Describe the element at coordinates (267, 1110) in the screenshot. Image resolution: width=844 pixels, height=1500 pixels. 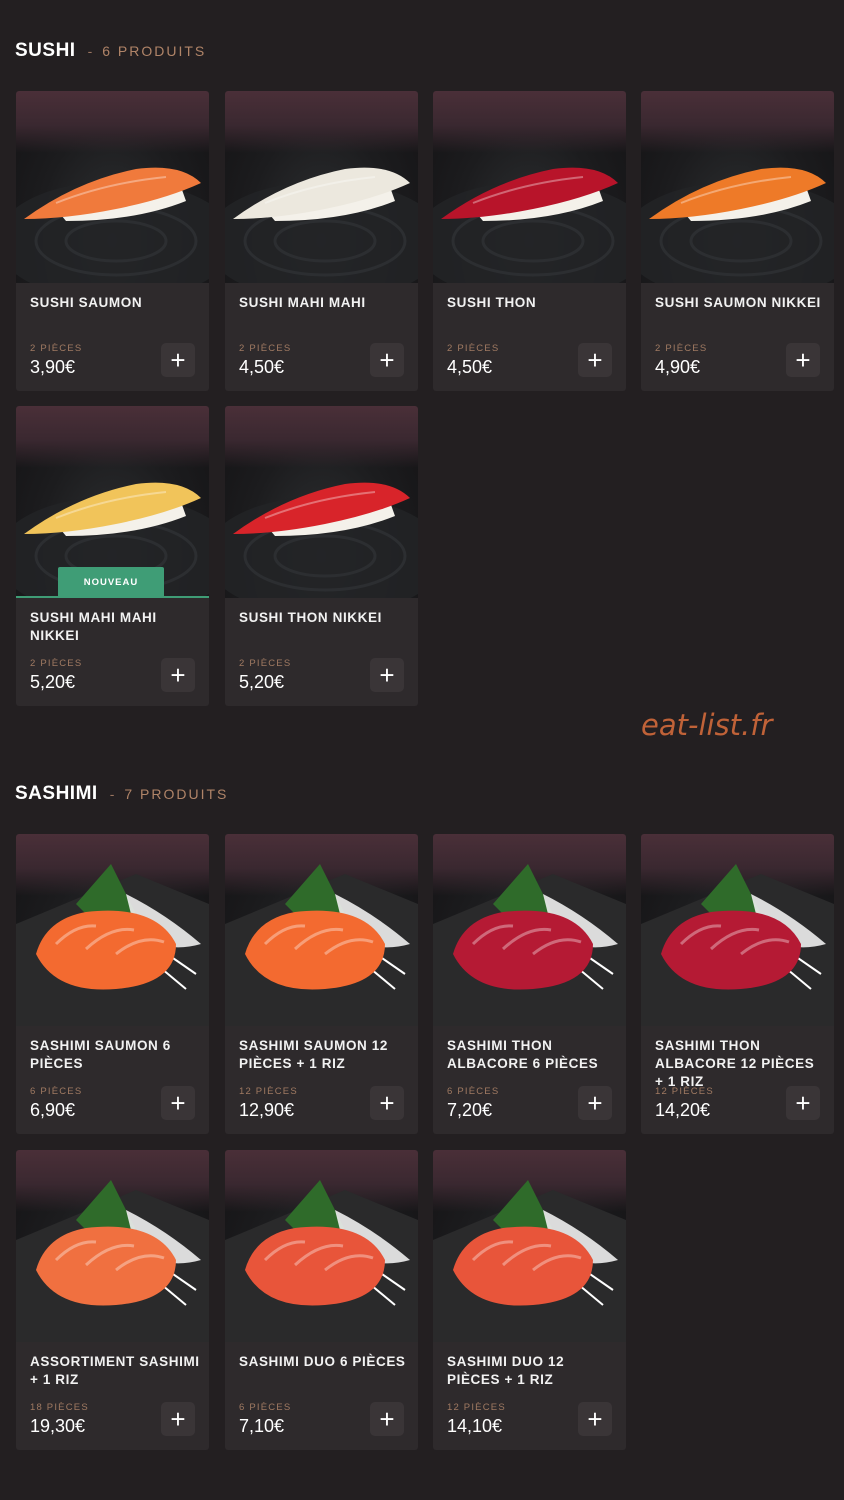
I see `product-price: 12,90€` at that location.